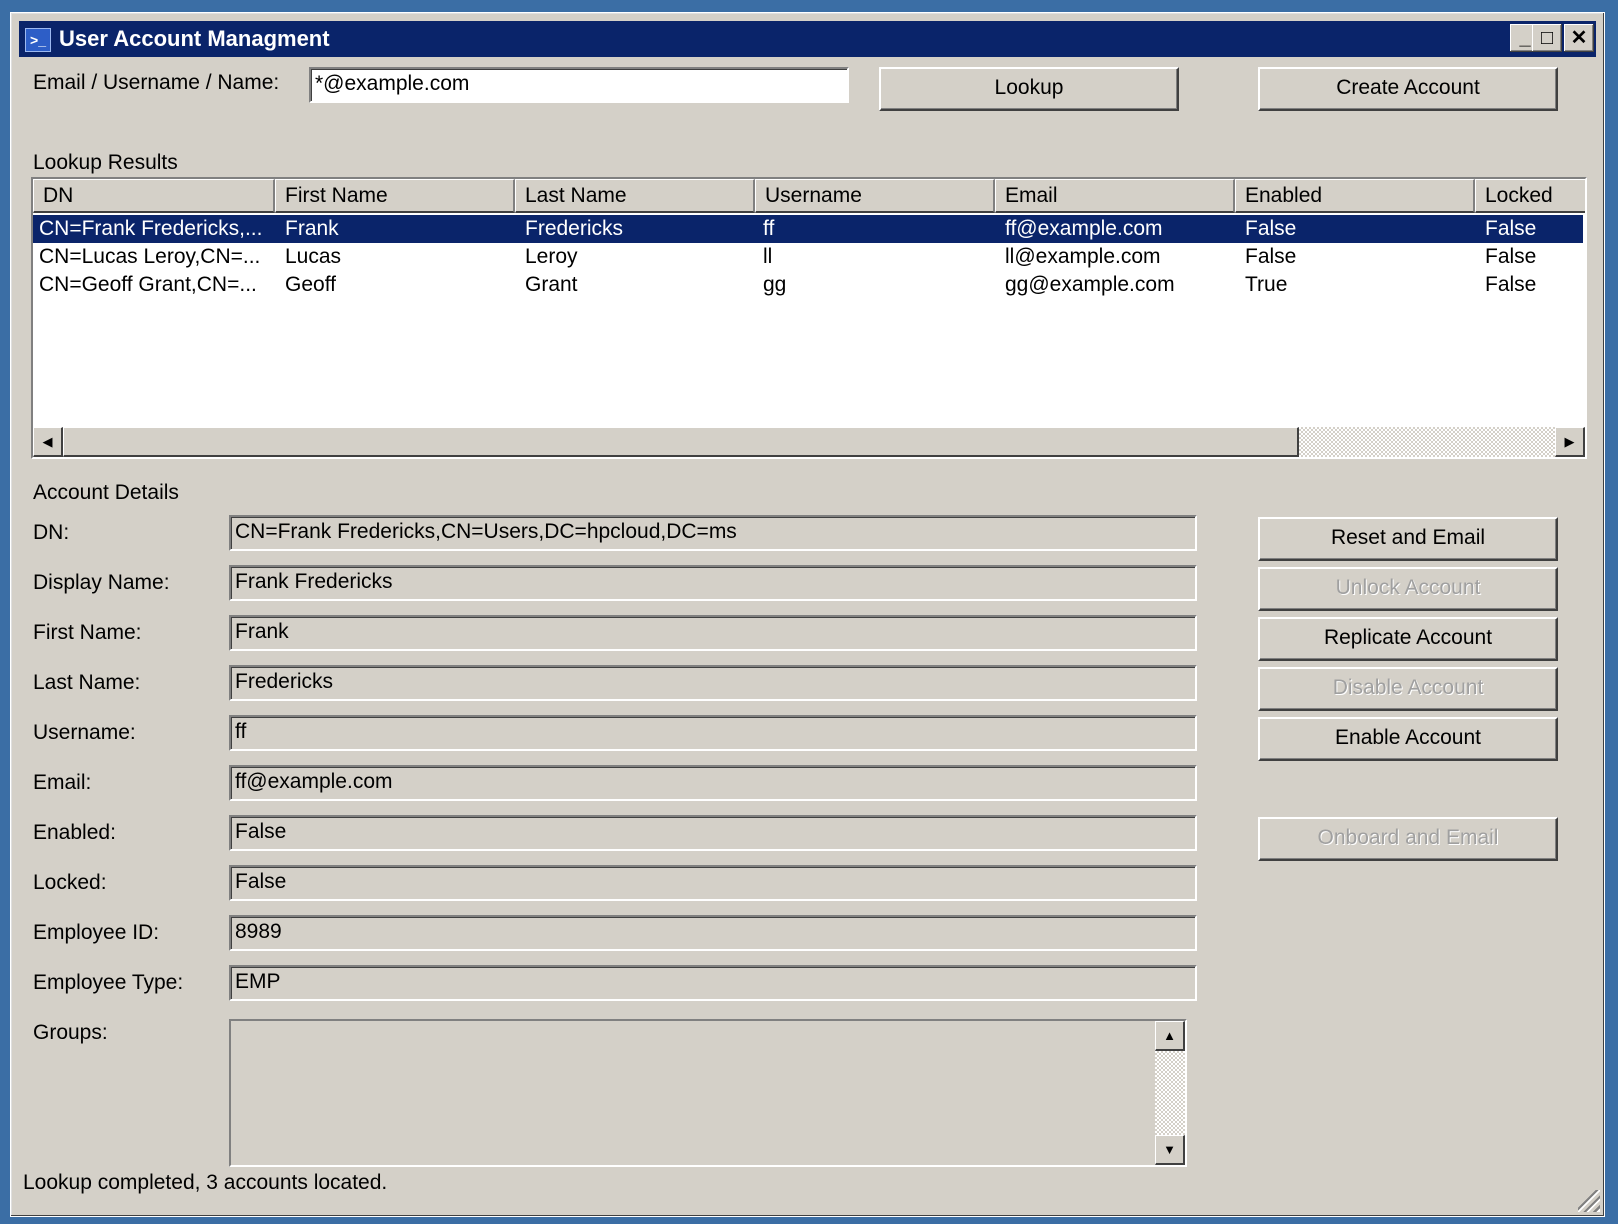 This screenshot has width=1618, height=1224. What do you see at coordinates (312, 228) in the screenshot?
I see `cell-first-name: Frank` at bounding box center [312, 228].